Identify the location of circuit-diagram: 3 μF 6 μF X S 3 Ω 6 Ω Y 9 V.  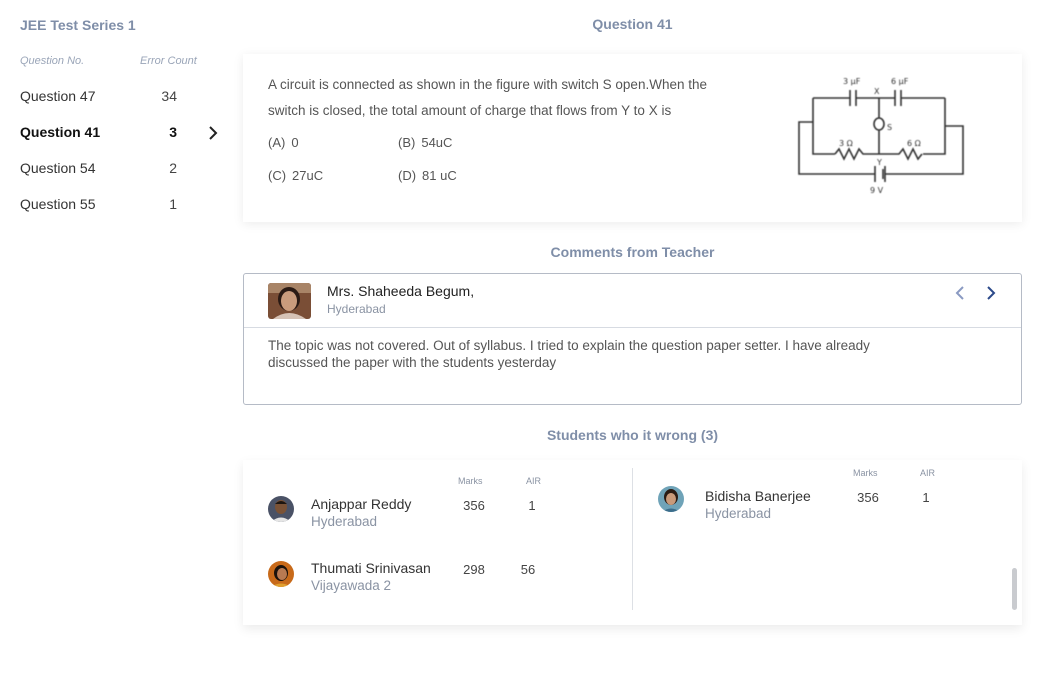
(881, 136).